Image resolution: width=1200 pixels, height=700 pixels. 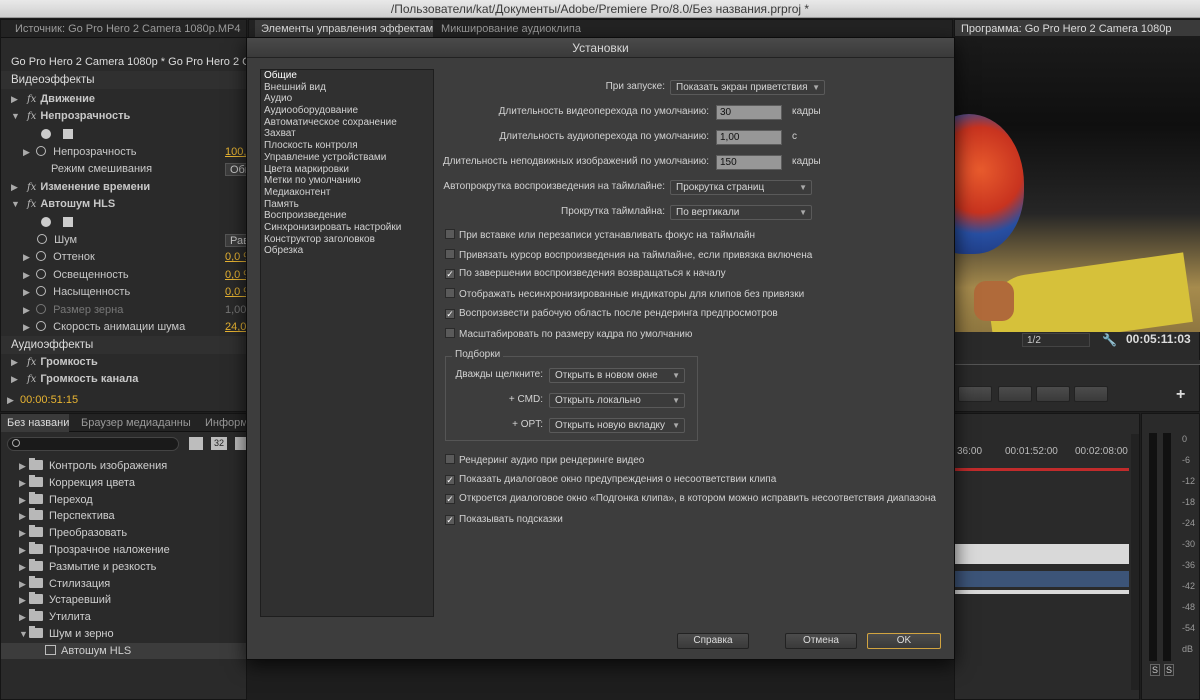 What do you see at coordinates (124, 617) in the screenshot?
I see `folder-item: ▶ Утилита` at bounding box center [124, 617].